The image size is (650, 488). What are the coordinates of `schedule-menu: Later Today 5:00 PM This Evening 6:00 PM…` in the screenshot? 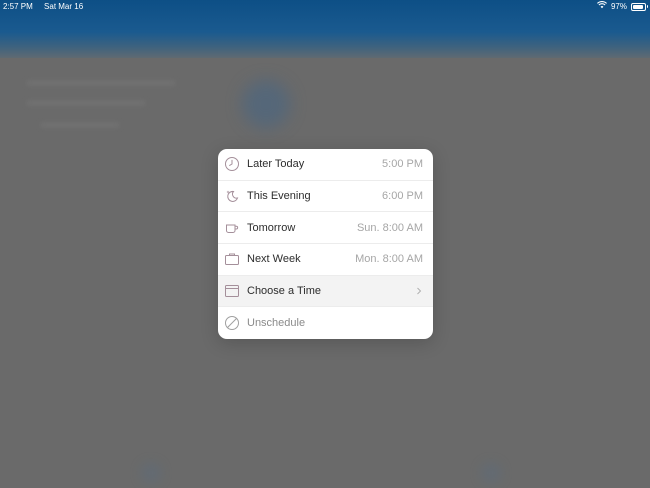 It's located at (325, 244).